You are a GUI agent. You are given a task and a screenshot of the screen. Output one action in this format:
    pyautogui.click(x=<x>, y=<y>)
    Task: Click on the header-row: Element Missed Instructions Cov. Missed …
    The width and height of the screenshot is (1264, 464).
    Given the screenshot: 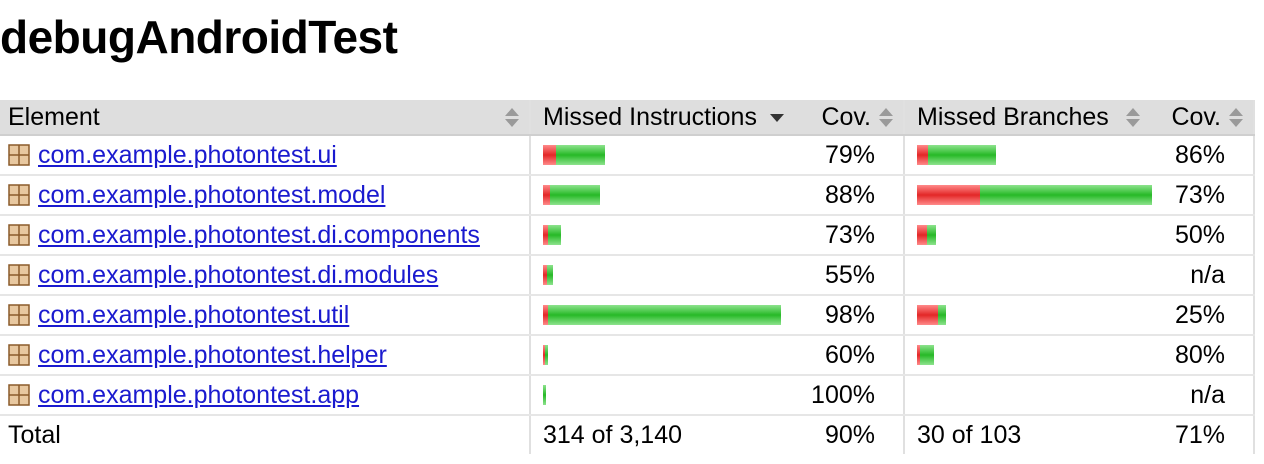 What is the action you would take?
    pyautogui.click(x=627, y=118)
    